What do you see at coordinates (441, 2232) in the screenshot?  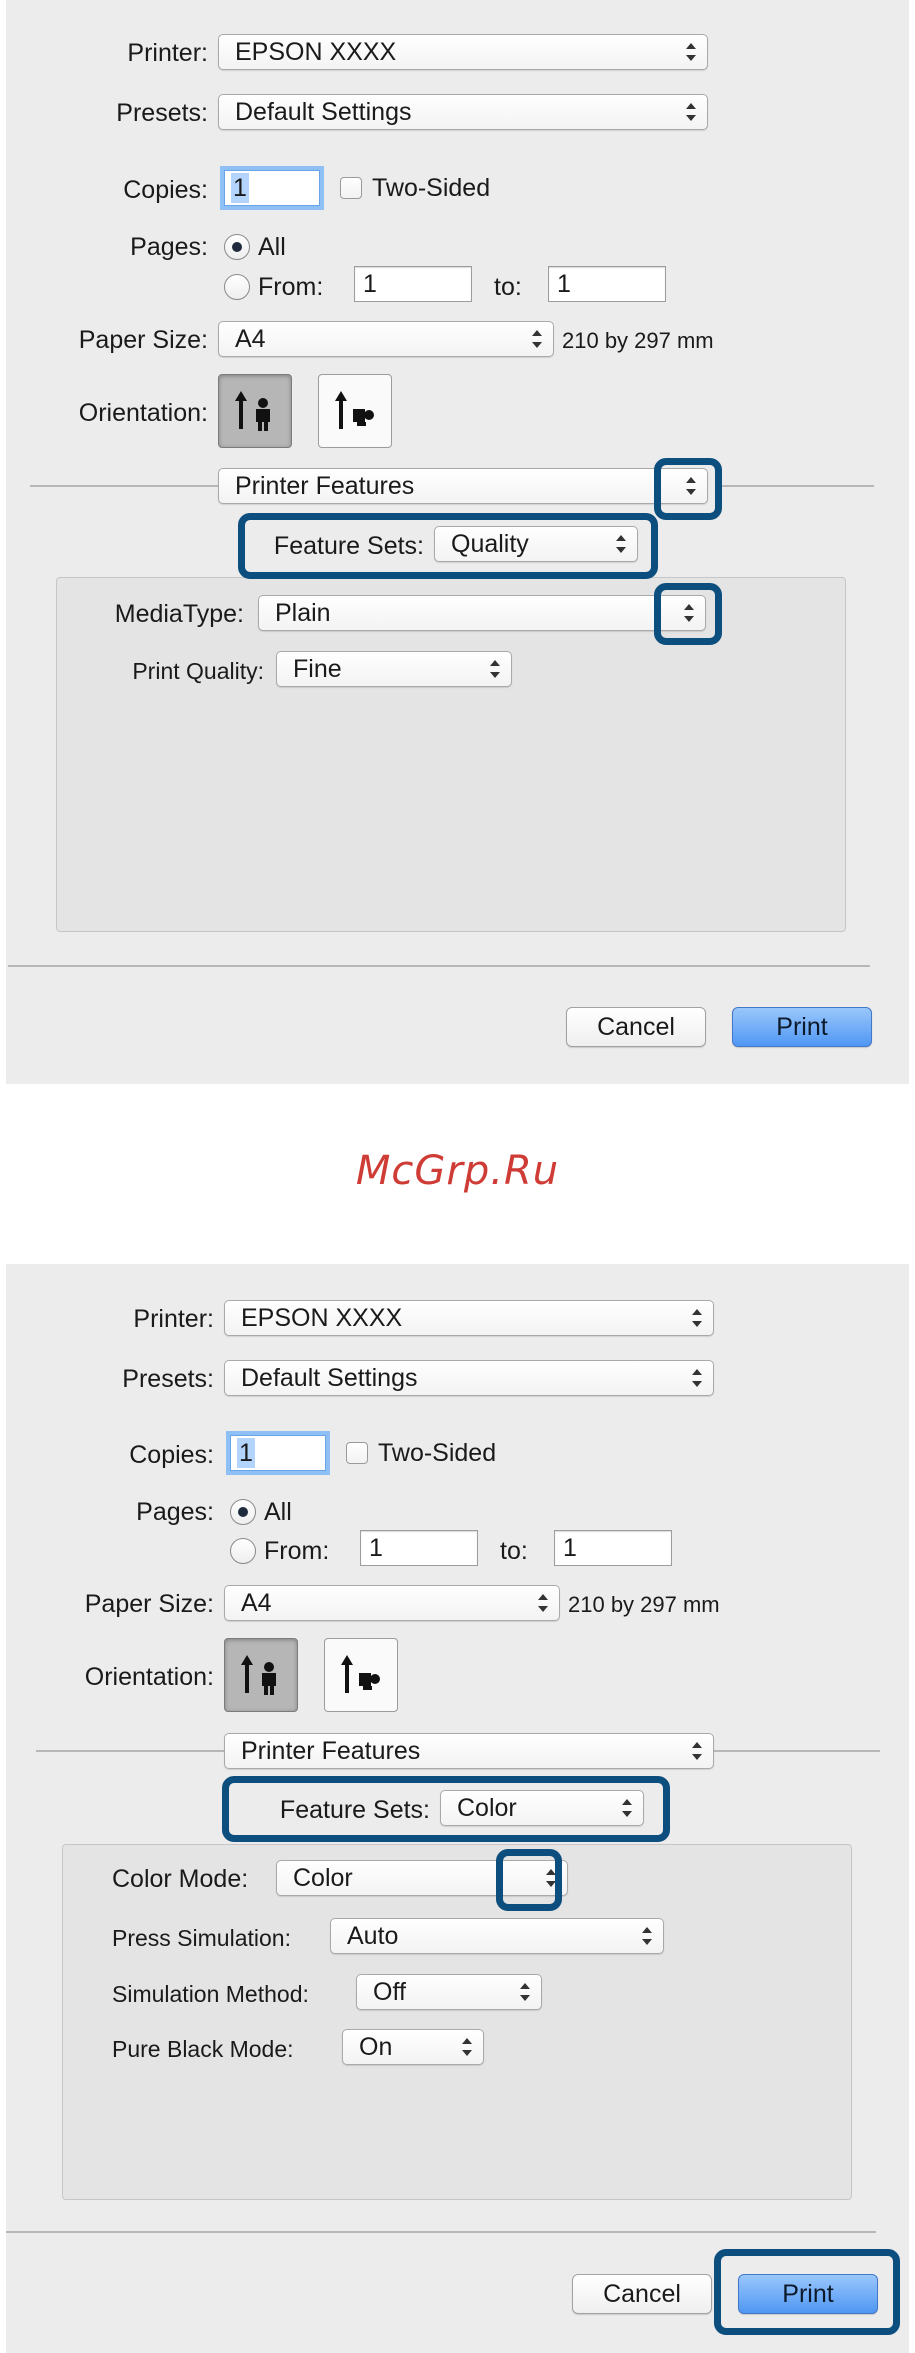 I see `footer-divider` at bounding box center [441, 2232].